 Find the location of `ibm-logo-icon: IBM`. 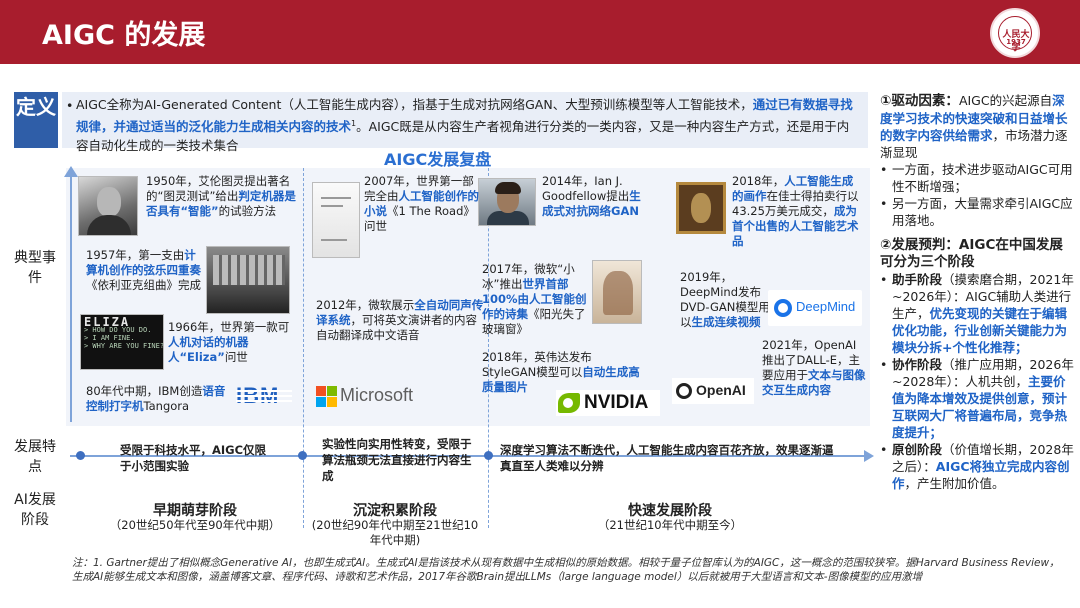

ibm-logo-icon: IBM is located at coordinates (264, 396).